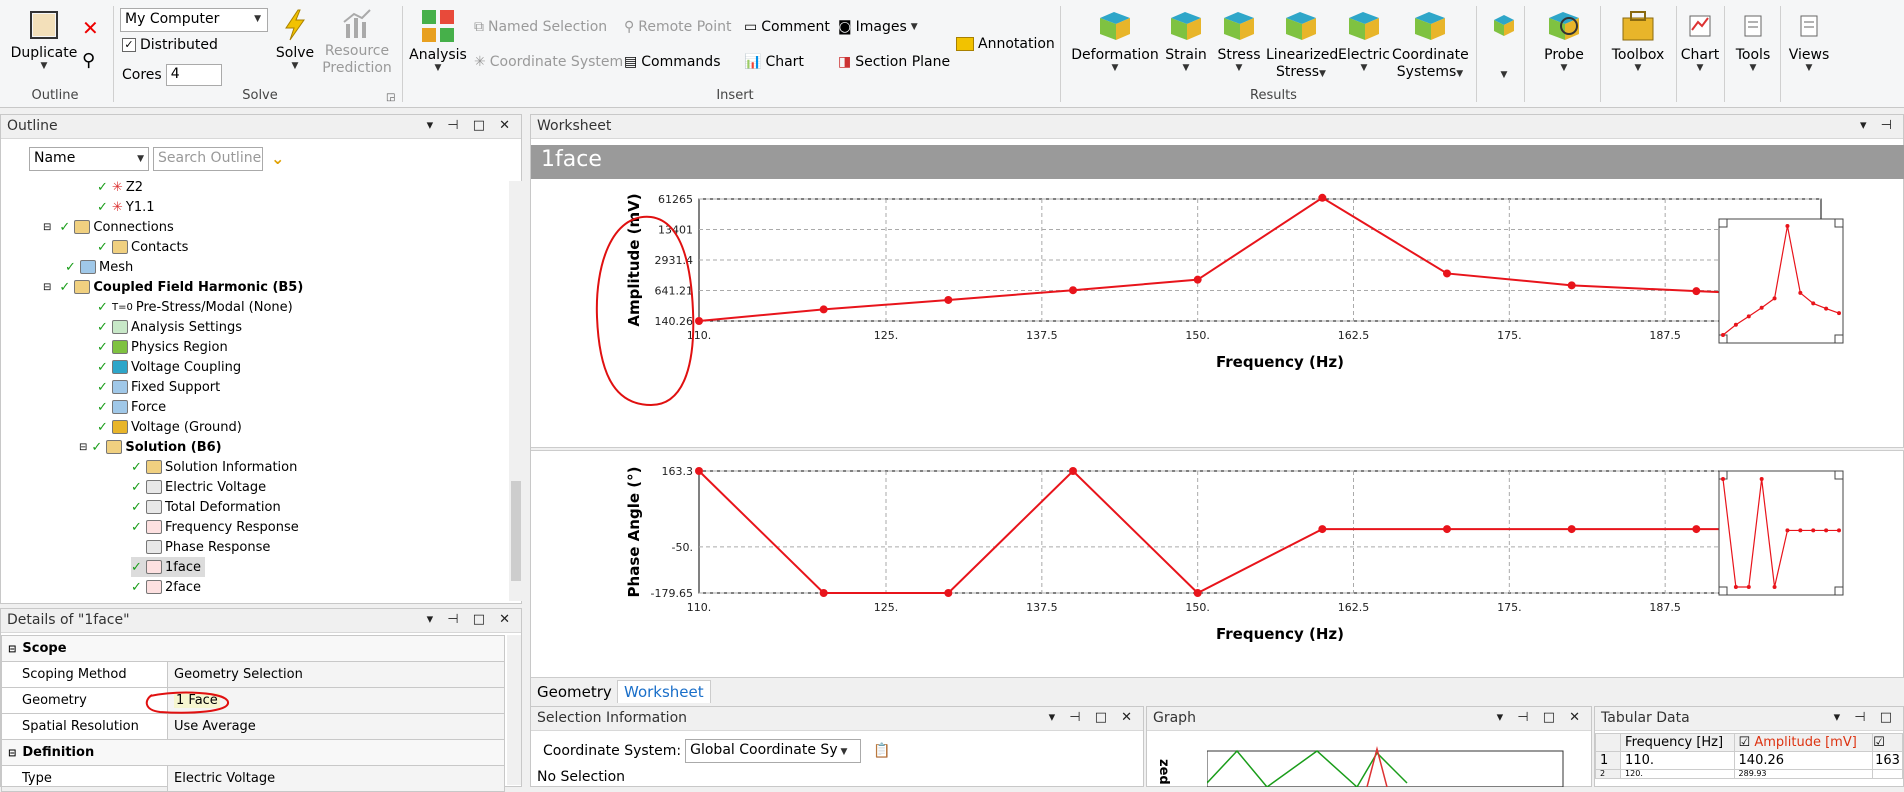 This screenshot has width=1904, height=792. What do you see at coordinates (881, 751) in the screenshot?
I see `clipboard-icon: 📋` at bounding box center [881, 751].